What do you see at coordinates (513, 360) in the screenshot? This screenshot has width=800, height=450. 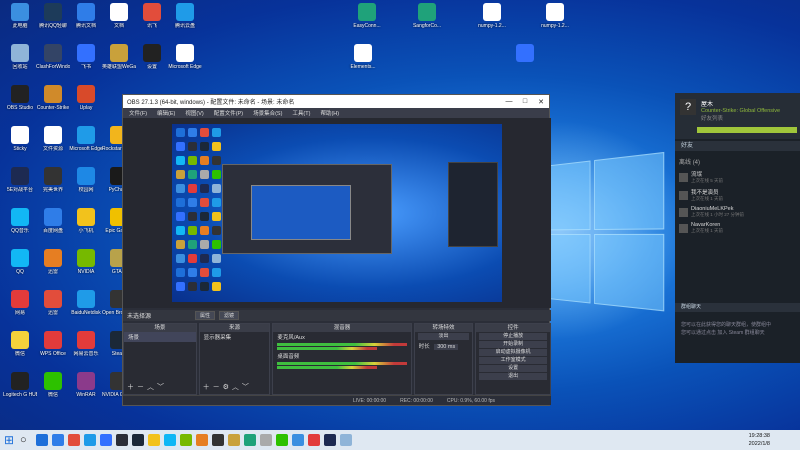 I see `studio-mode-button: 工作室模式` at bounding box center [513, 360].